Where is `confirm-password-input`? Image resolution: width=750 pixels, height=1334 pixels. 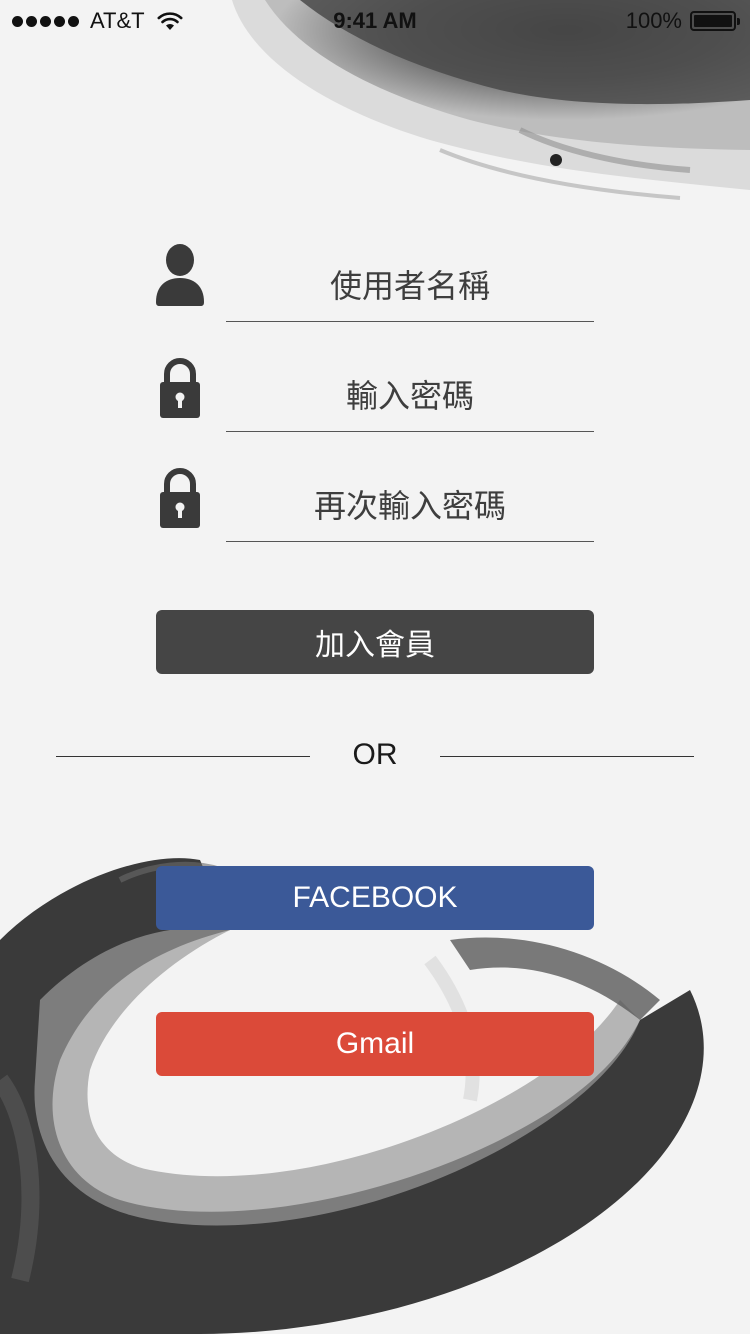 confirm-password-input is located at coordinates (410, 506).